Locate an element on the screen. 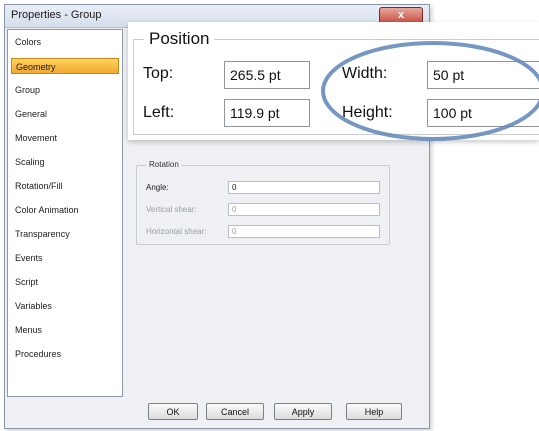 The width and height of the screenshot is (539, 431). angle-input: 0 is located at coordinates (304, 187).